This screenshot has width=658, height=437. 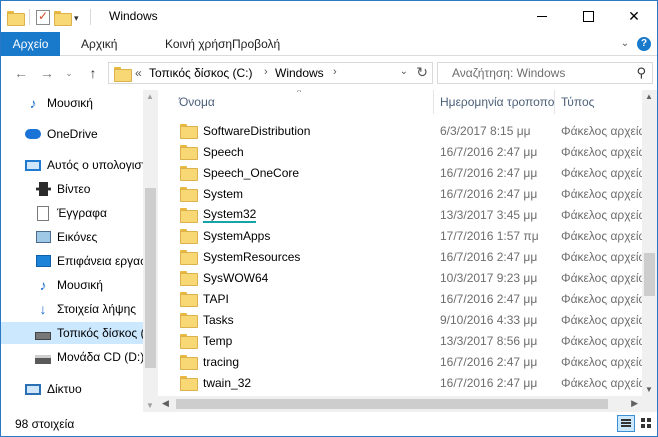 I want to click on table-row: System 16/7/2016 2:47 μμ Φάκελος αρχείων, so click(x=400, y=193).